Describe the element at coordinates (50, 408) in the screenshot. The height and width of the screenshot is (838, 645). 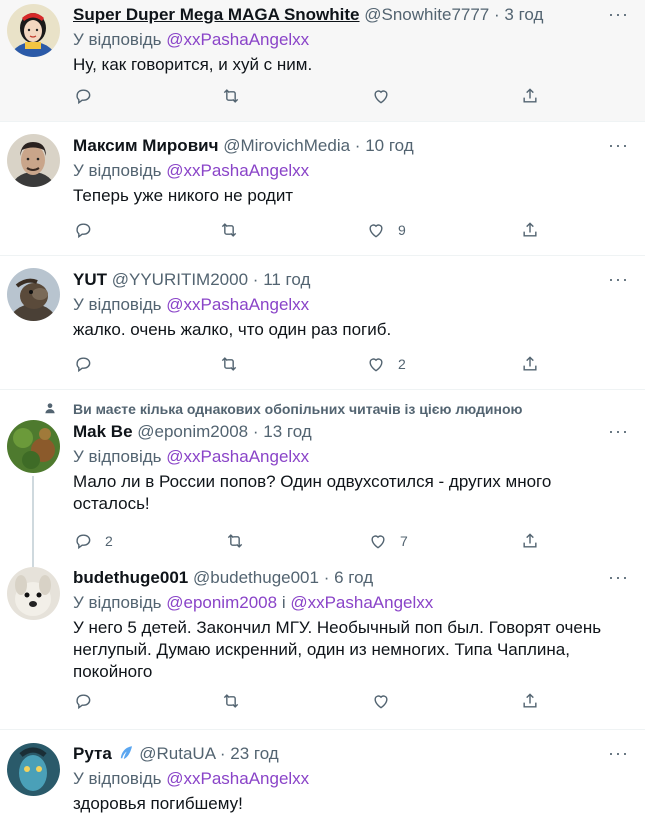
I see `person-icon` at that location.